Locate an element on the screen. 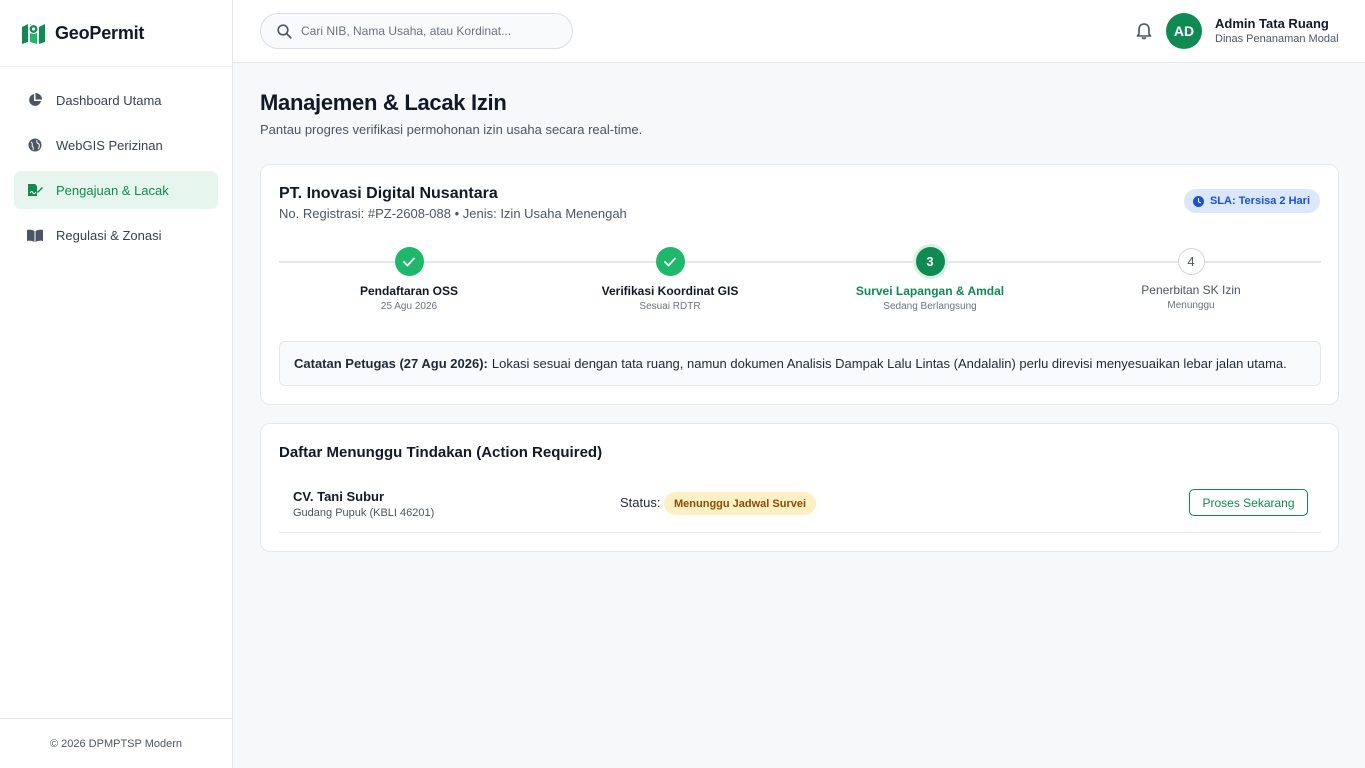 The height and width of the screenshot is (768, 1365). step-penerbitan-sk: 4 Penerbitan SK Izin Menunggu is located at coordinates (1191, 279).